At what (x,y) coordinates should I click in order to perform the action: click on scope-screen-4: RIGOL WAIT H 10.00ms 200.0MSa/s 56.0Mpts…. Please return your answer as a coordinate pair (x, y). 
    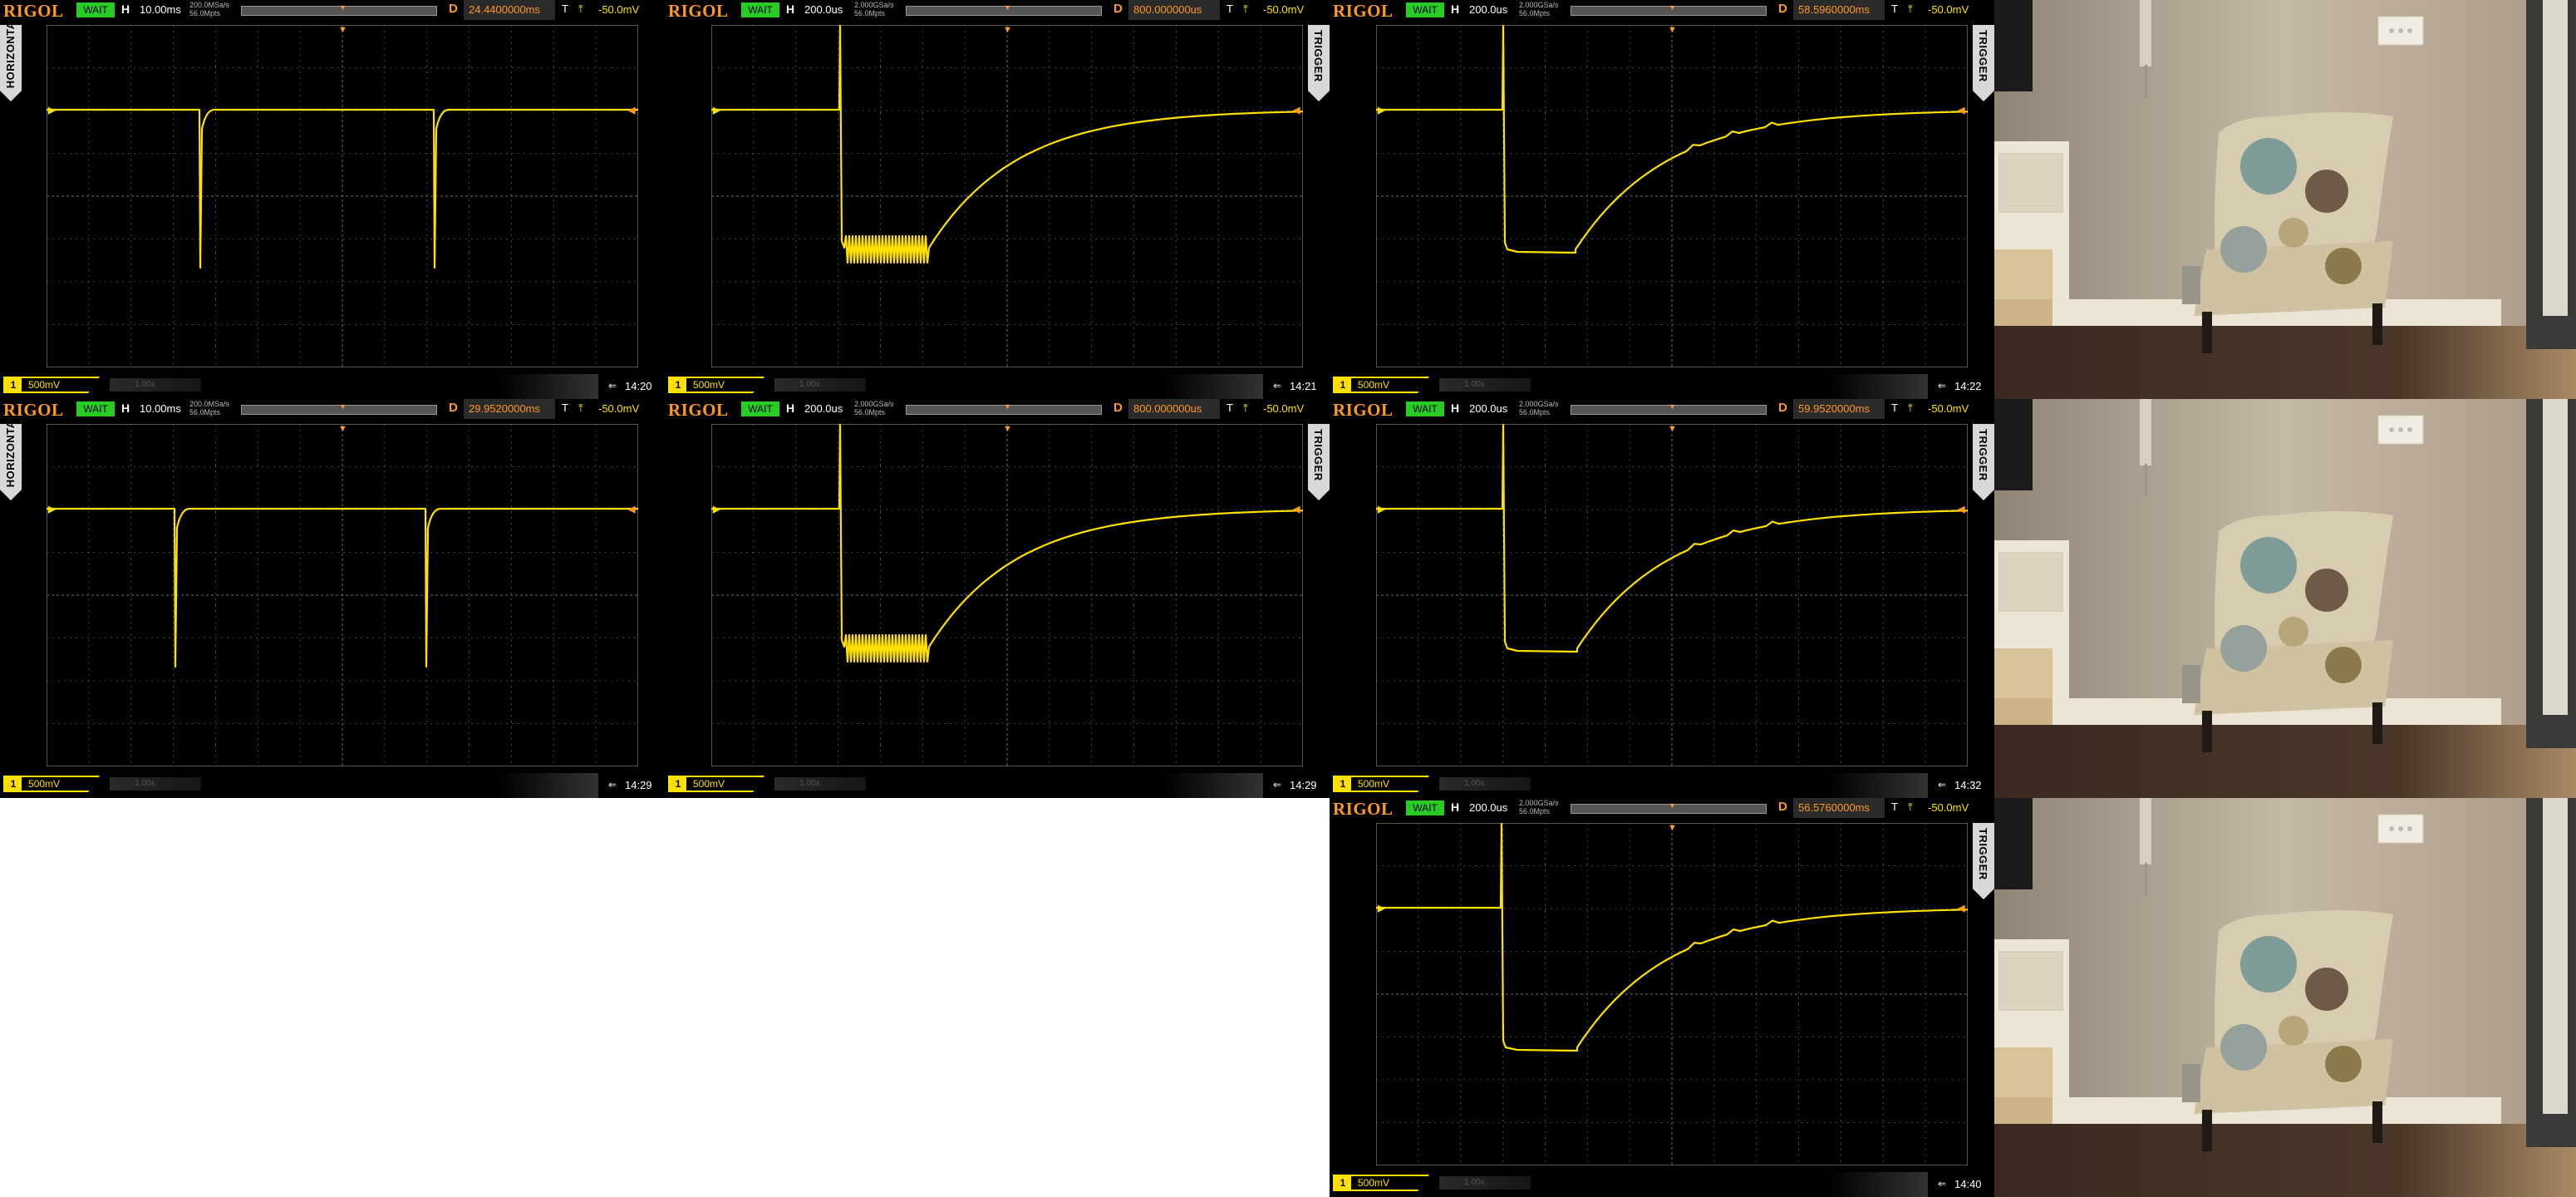
    Looking at the image, I should click on (332, 598).